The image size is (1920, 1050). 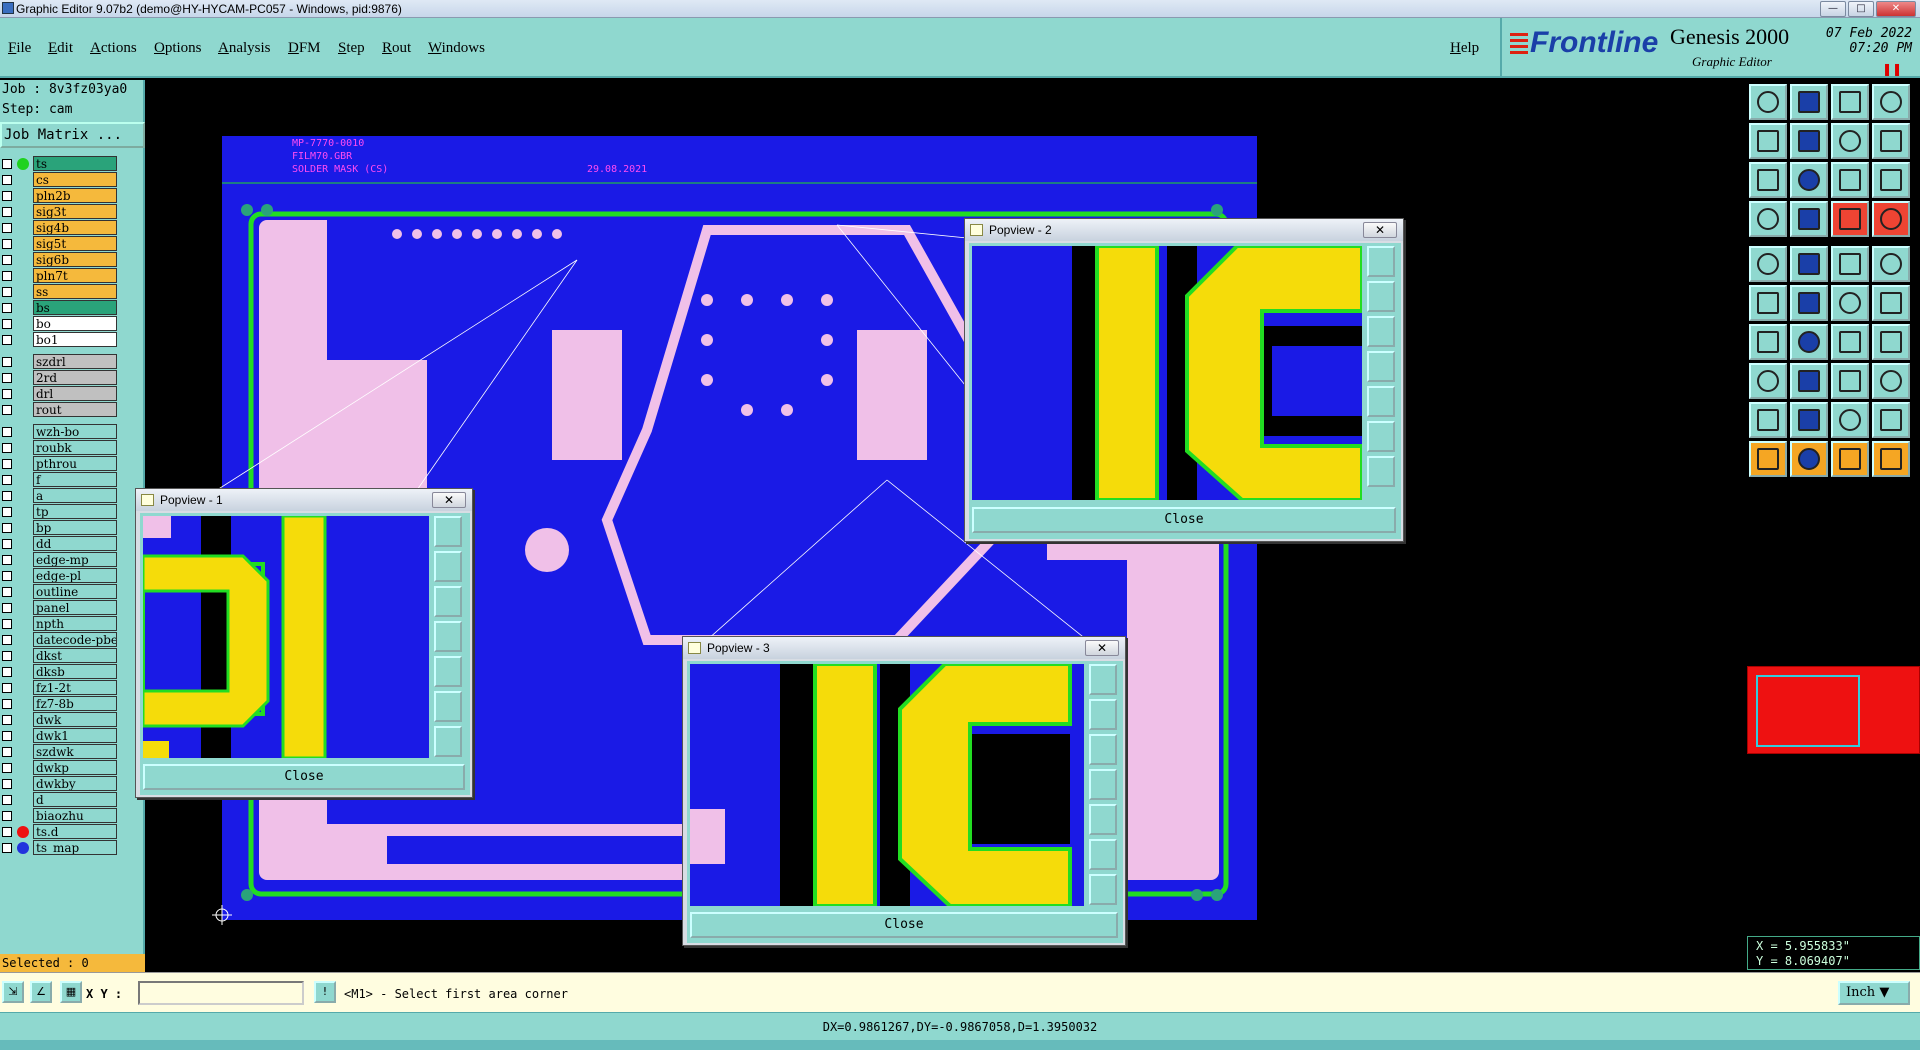 I want to click on snap-icon: ⇲, so click(x=13, y=992).